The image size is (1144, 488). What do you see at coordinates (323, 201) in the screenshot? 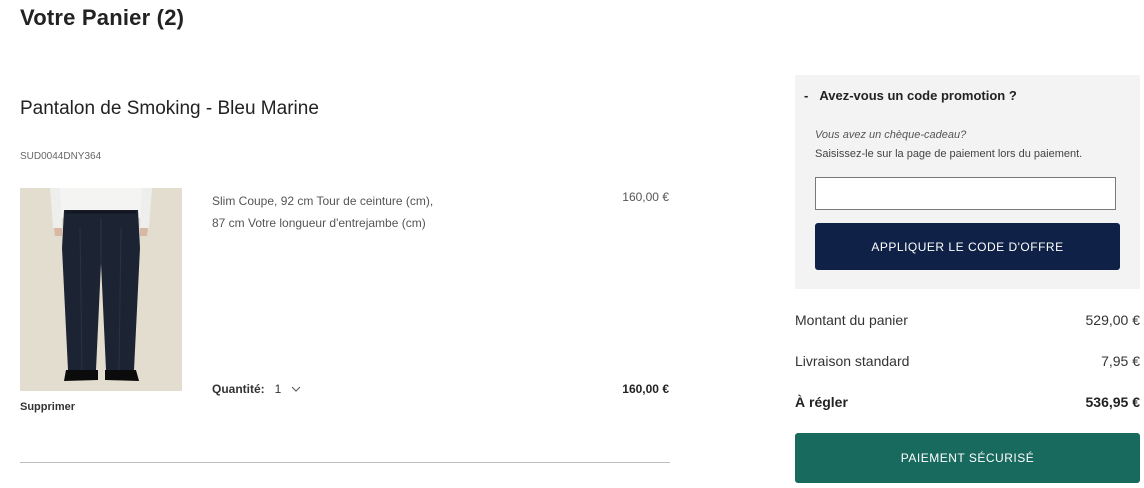
I see `product-fit-waist: Slim Coupe, 92 cm Tour de ceinture (cm),` at bounding box center [323, 201].